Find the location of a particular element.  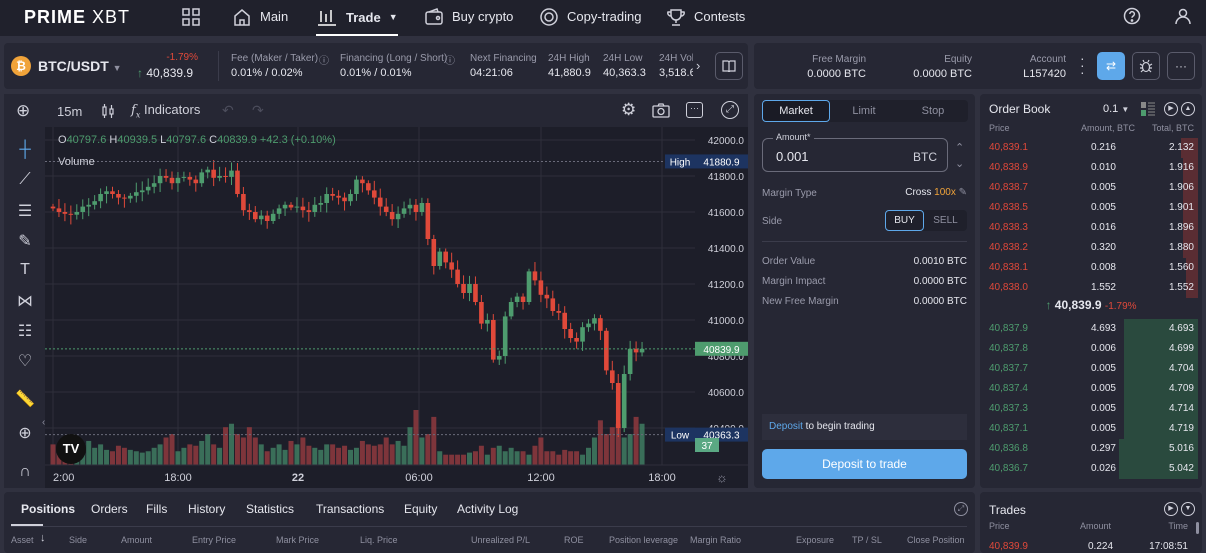

candles-icon is located at coordinates (108, 112).